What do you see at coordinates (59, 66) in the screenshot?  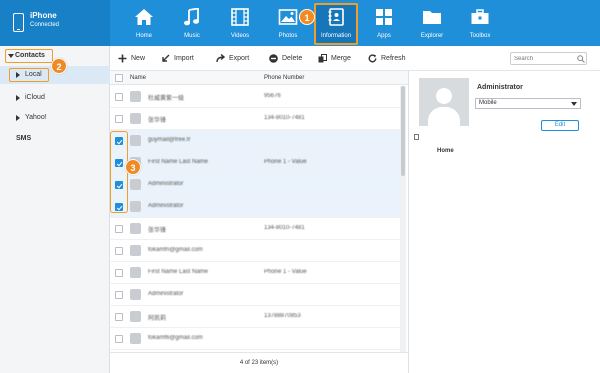 I see `callout-badge-2: 2` at bounding box center [59, 66].